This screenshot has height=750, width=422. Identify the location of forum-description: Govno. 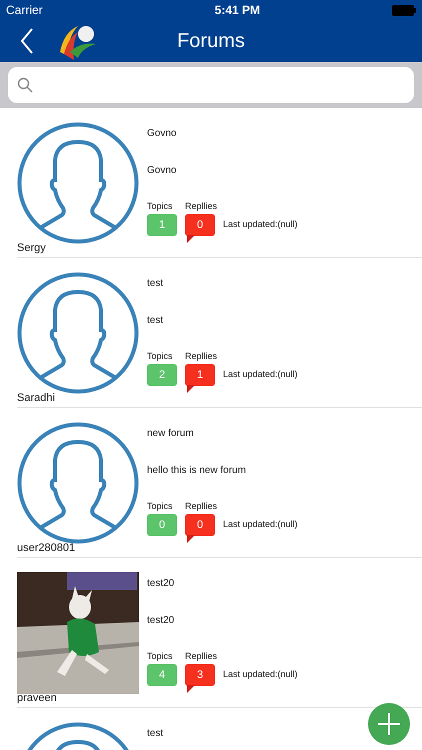
(162, 171).